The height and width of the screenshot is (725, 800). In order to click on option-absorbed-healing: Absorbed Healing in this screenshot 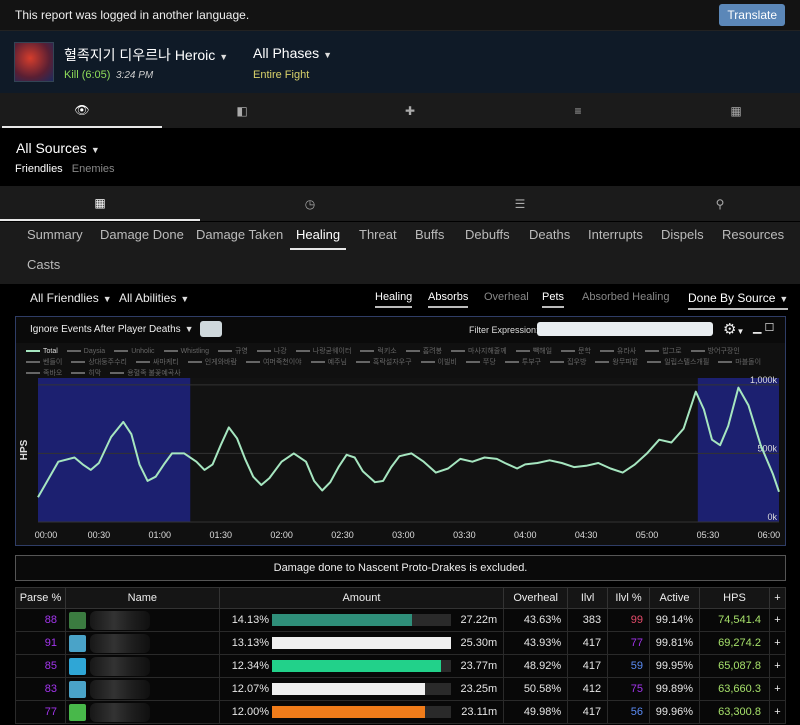, I will do `click(625, 298)`.